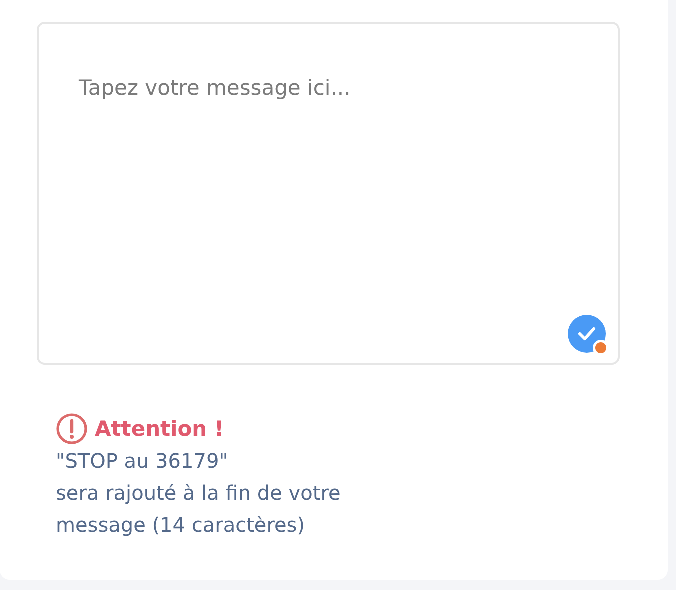  Describe the element at coordinates (181, 525) in the screenshot. I see `warning-text: message (14 caractères)` at that location.